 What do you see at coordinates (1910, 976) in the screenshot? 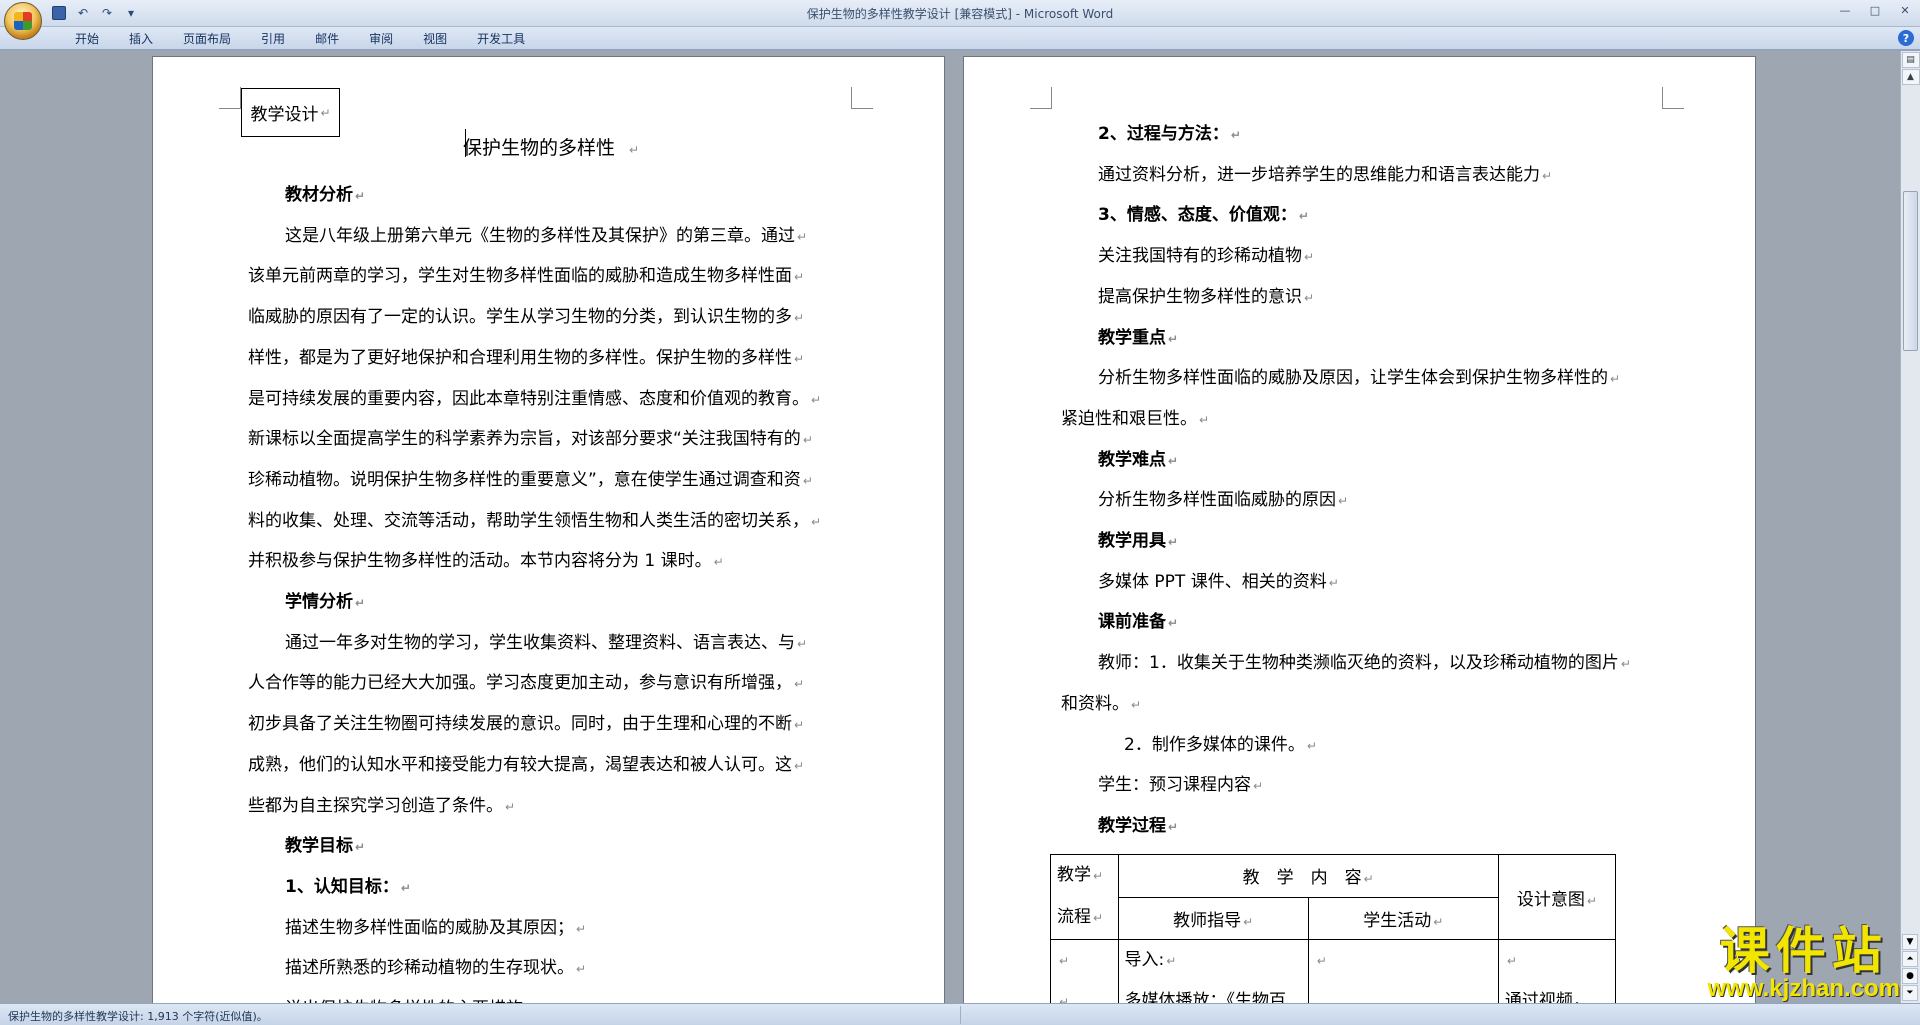
I see `select-browse-object-icon: ●` at bounding box center [1910, 976].